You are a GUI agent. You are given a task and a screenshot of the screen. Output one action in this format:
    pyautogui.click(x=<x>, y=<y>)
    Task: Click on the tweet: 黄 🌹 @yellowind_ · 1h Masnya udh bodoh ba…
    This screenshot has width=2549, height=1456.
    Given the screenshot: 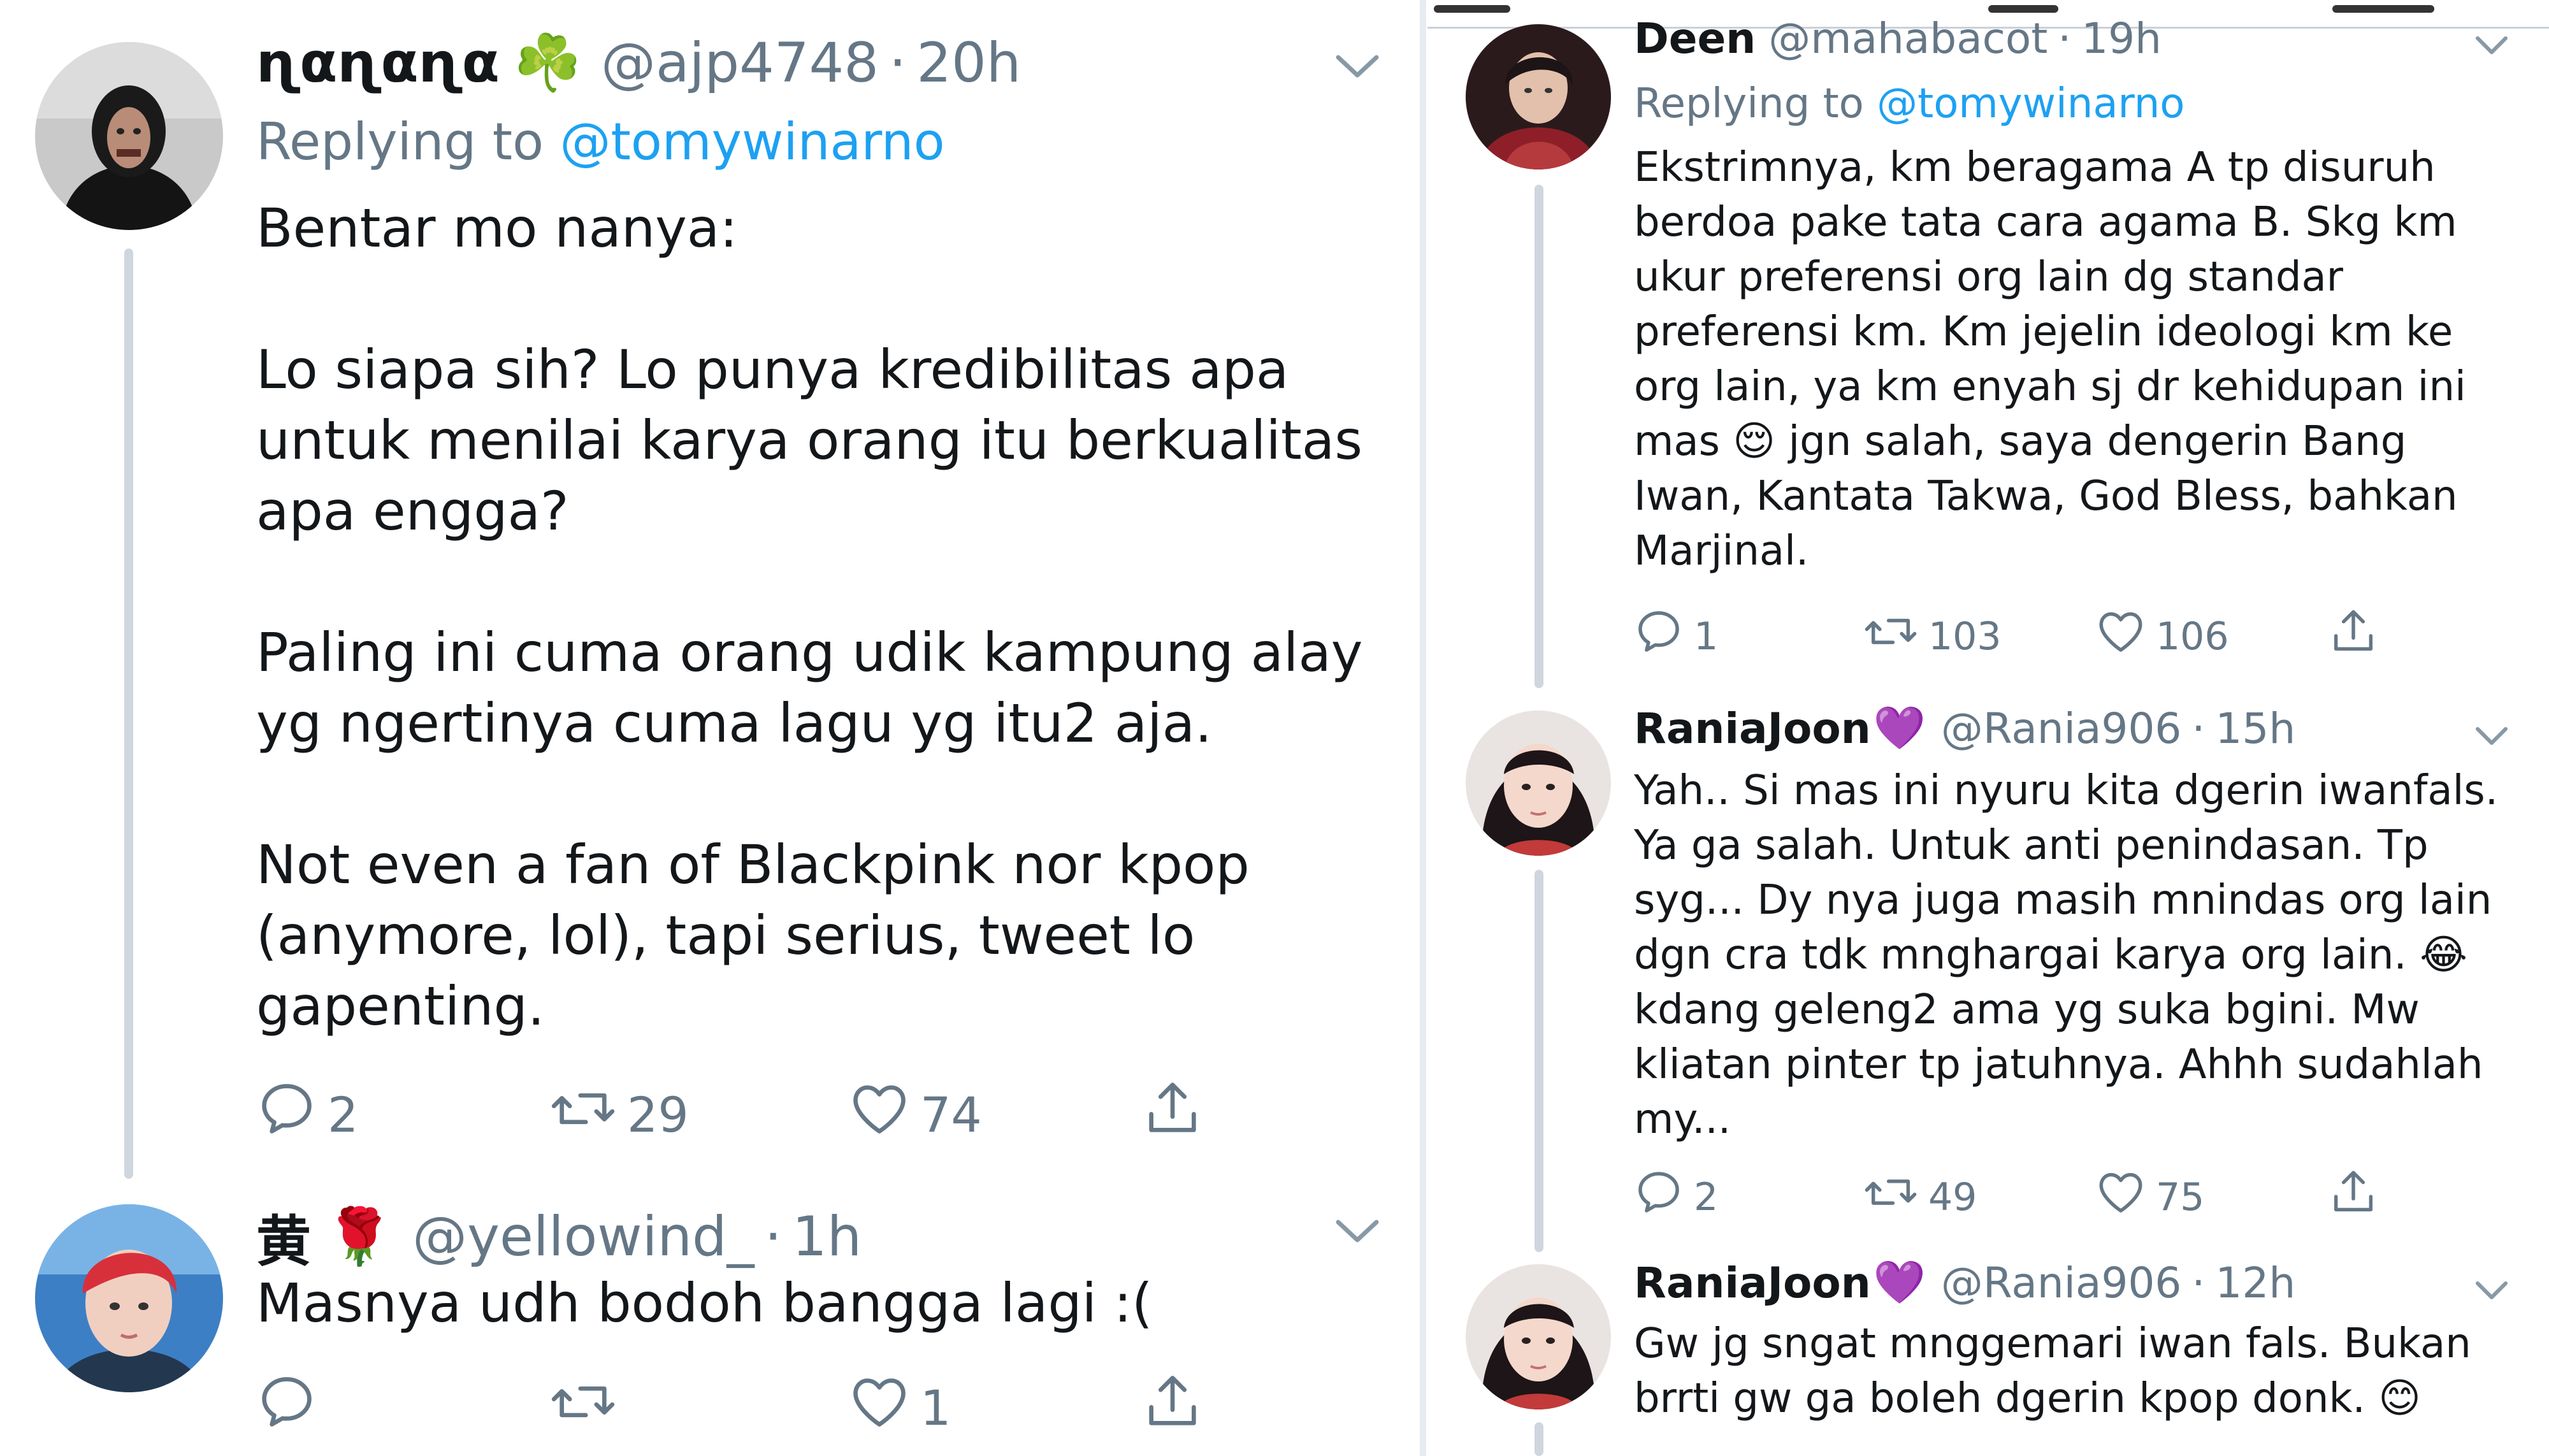 What is the action you would take?
    pyautogui.click(x=709, y=1320)
    